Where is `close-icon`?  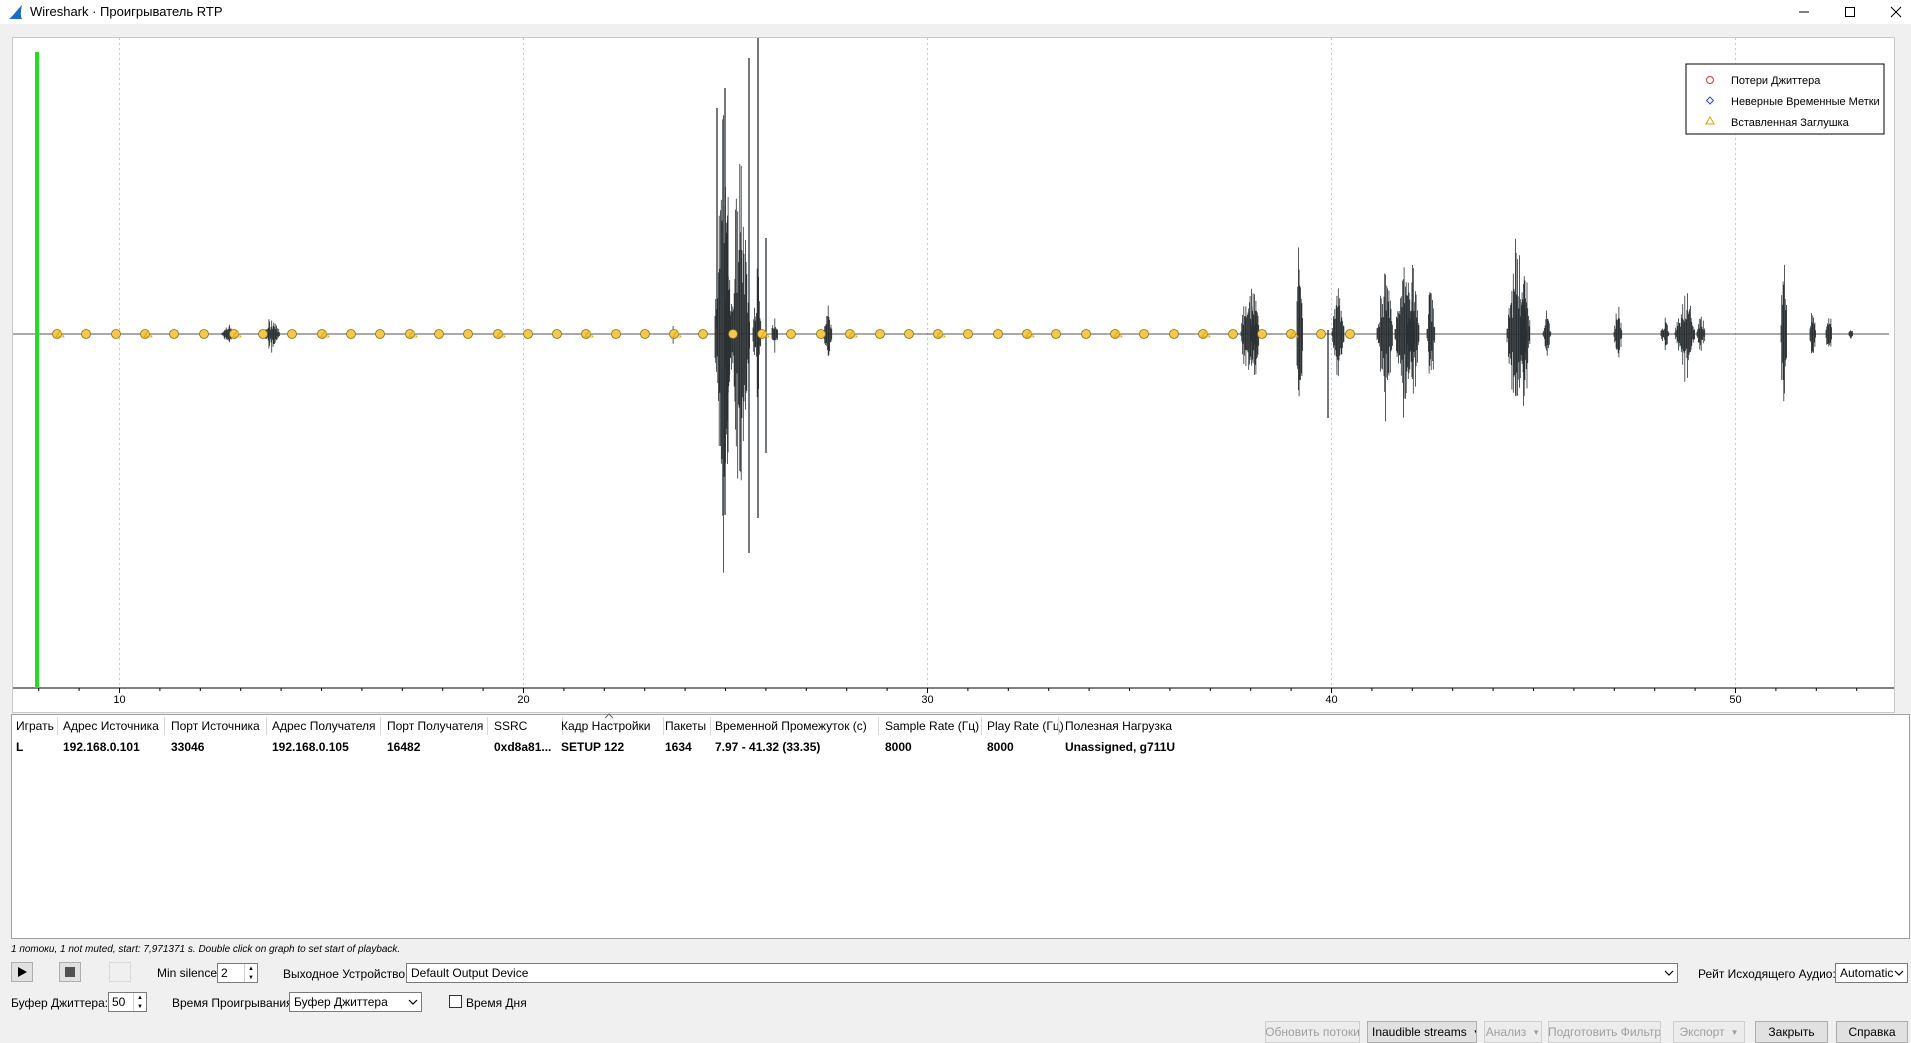
close-icon is located at coordinates (1896, 12).